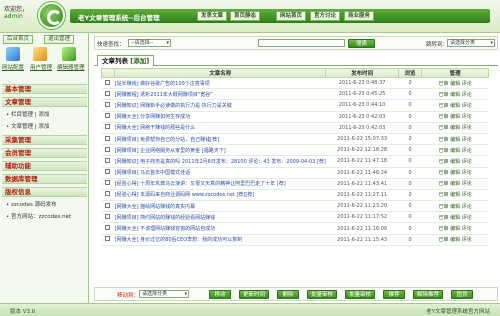 The image size is (500, 316). I want to click on row-title: [网赚项目] 企业网络服务从家里的黄金 [福路天下], so click(220, 150).